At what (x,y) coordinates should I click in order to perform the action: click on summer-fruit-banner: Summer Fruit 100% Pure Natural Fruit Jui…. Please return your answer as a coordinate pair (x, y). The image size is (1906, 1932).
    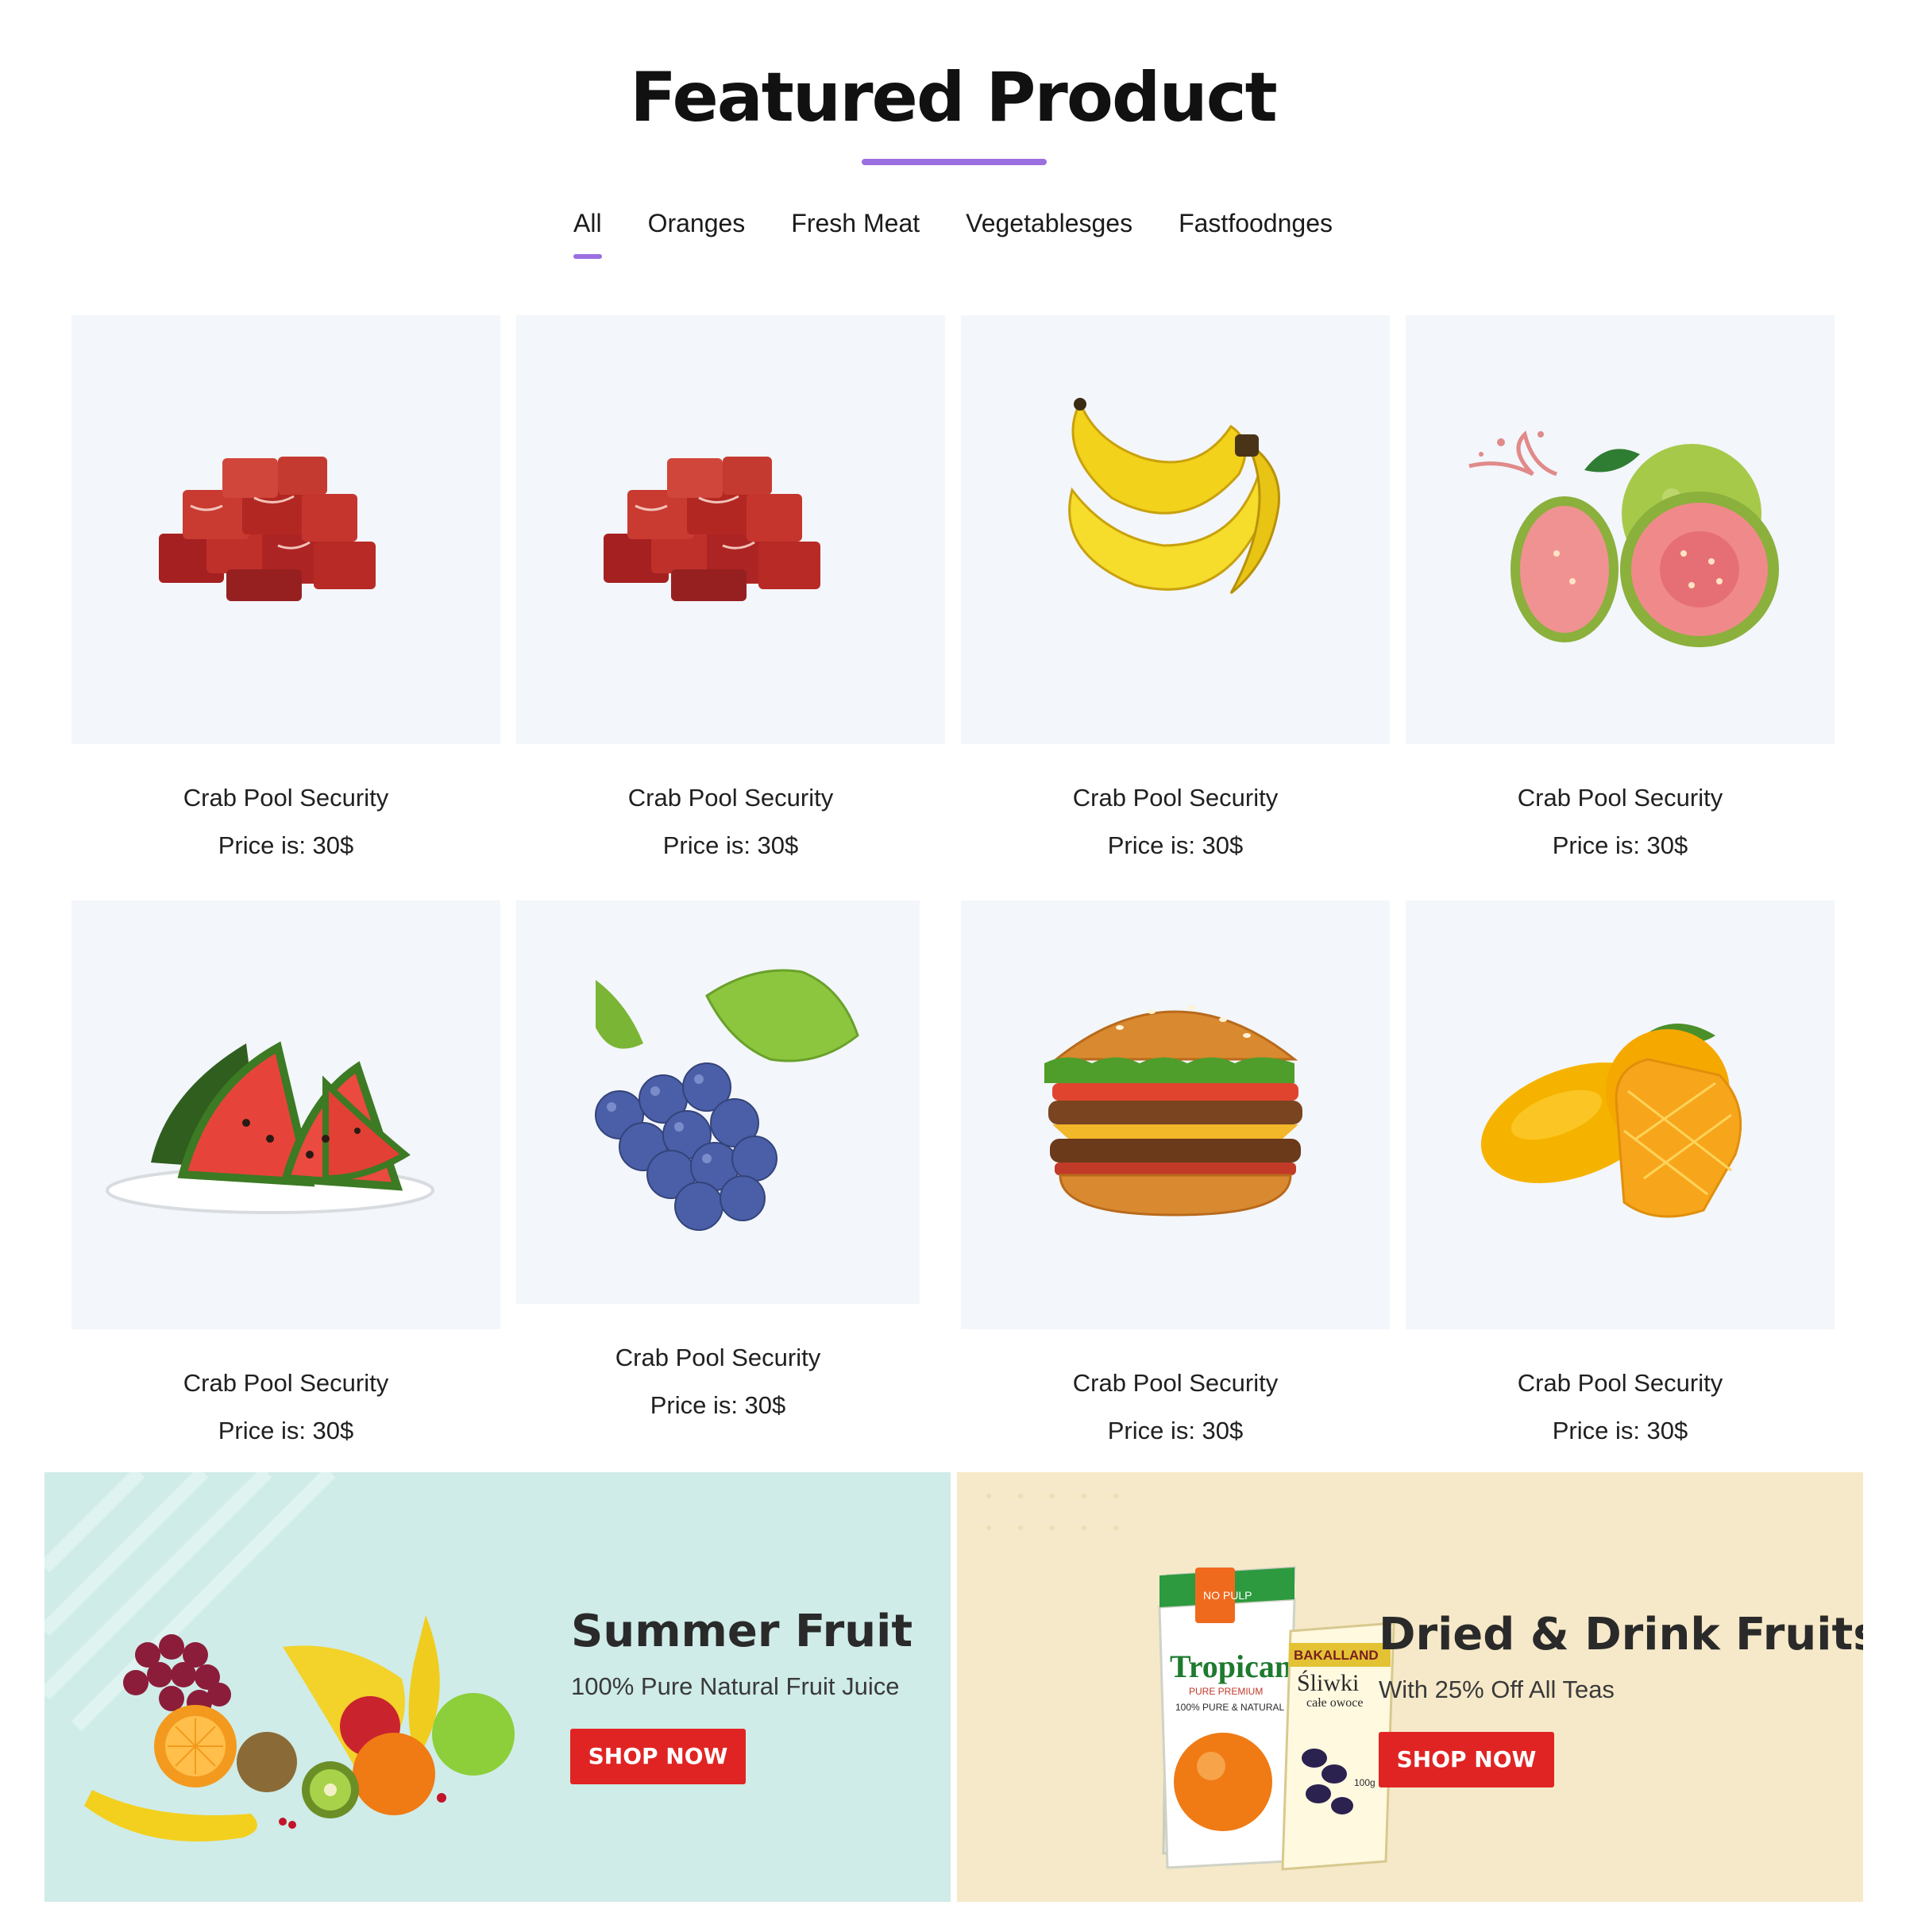
    Looking at the image, I should click on (497, 1687).